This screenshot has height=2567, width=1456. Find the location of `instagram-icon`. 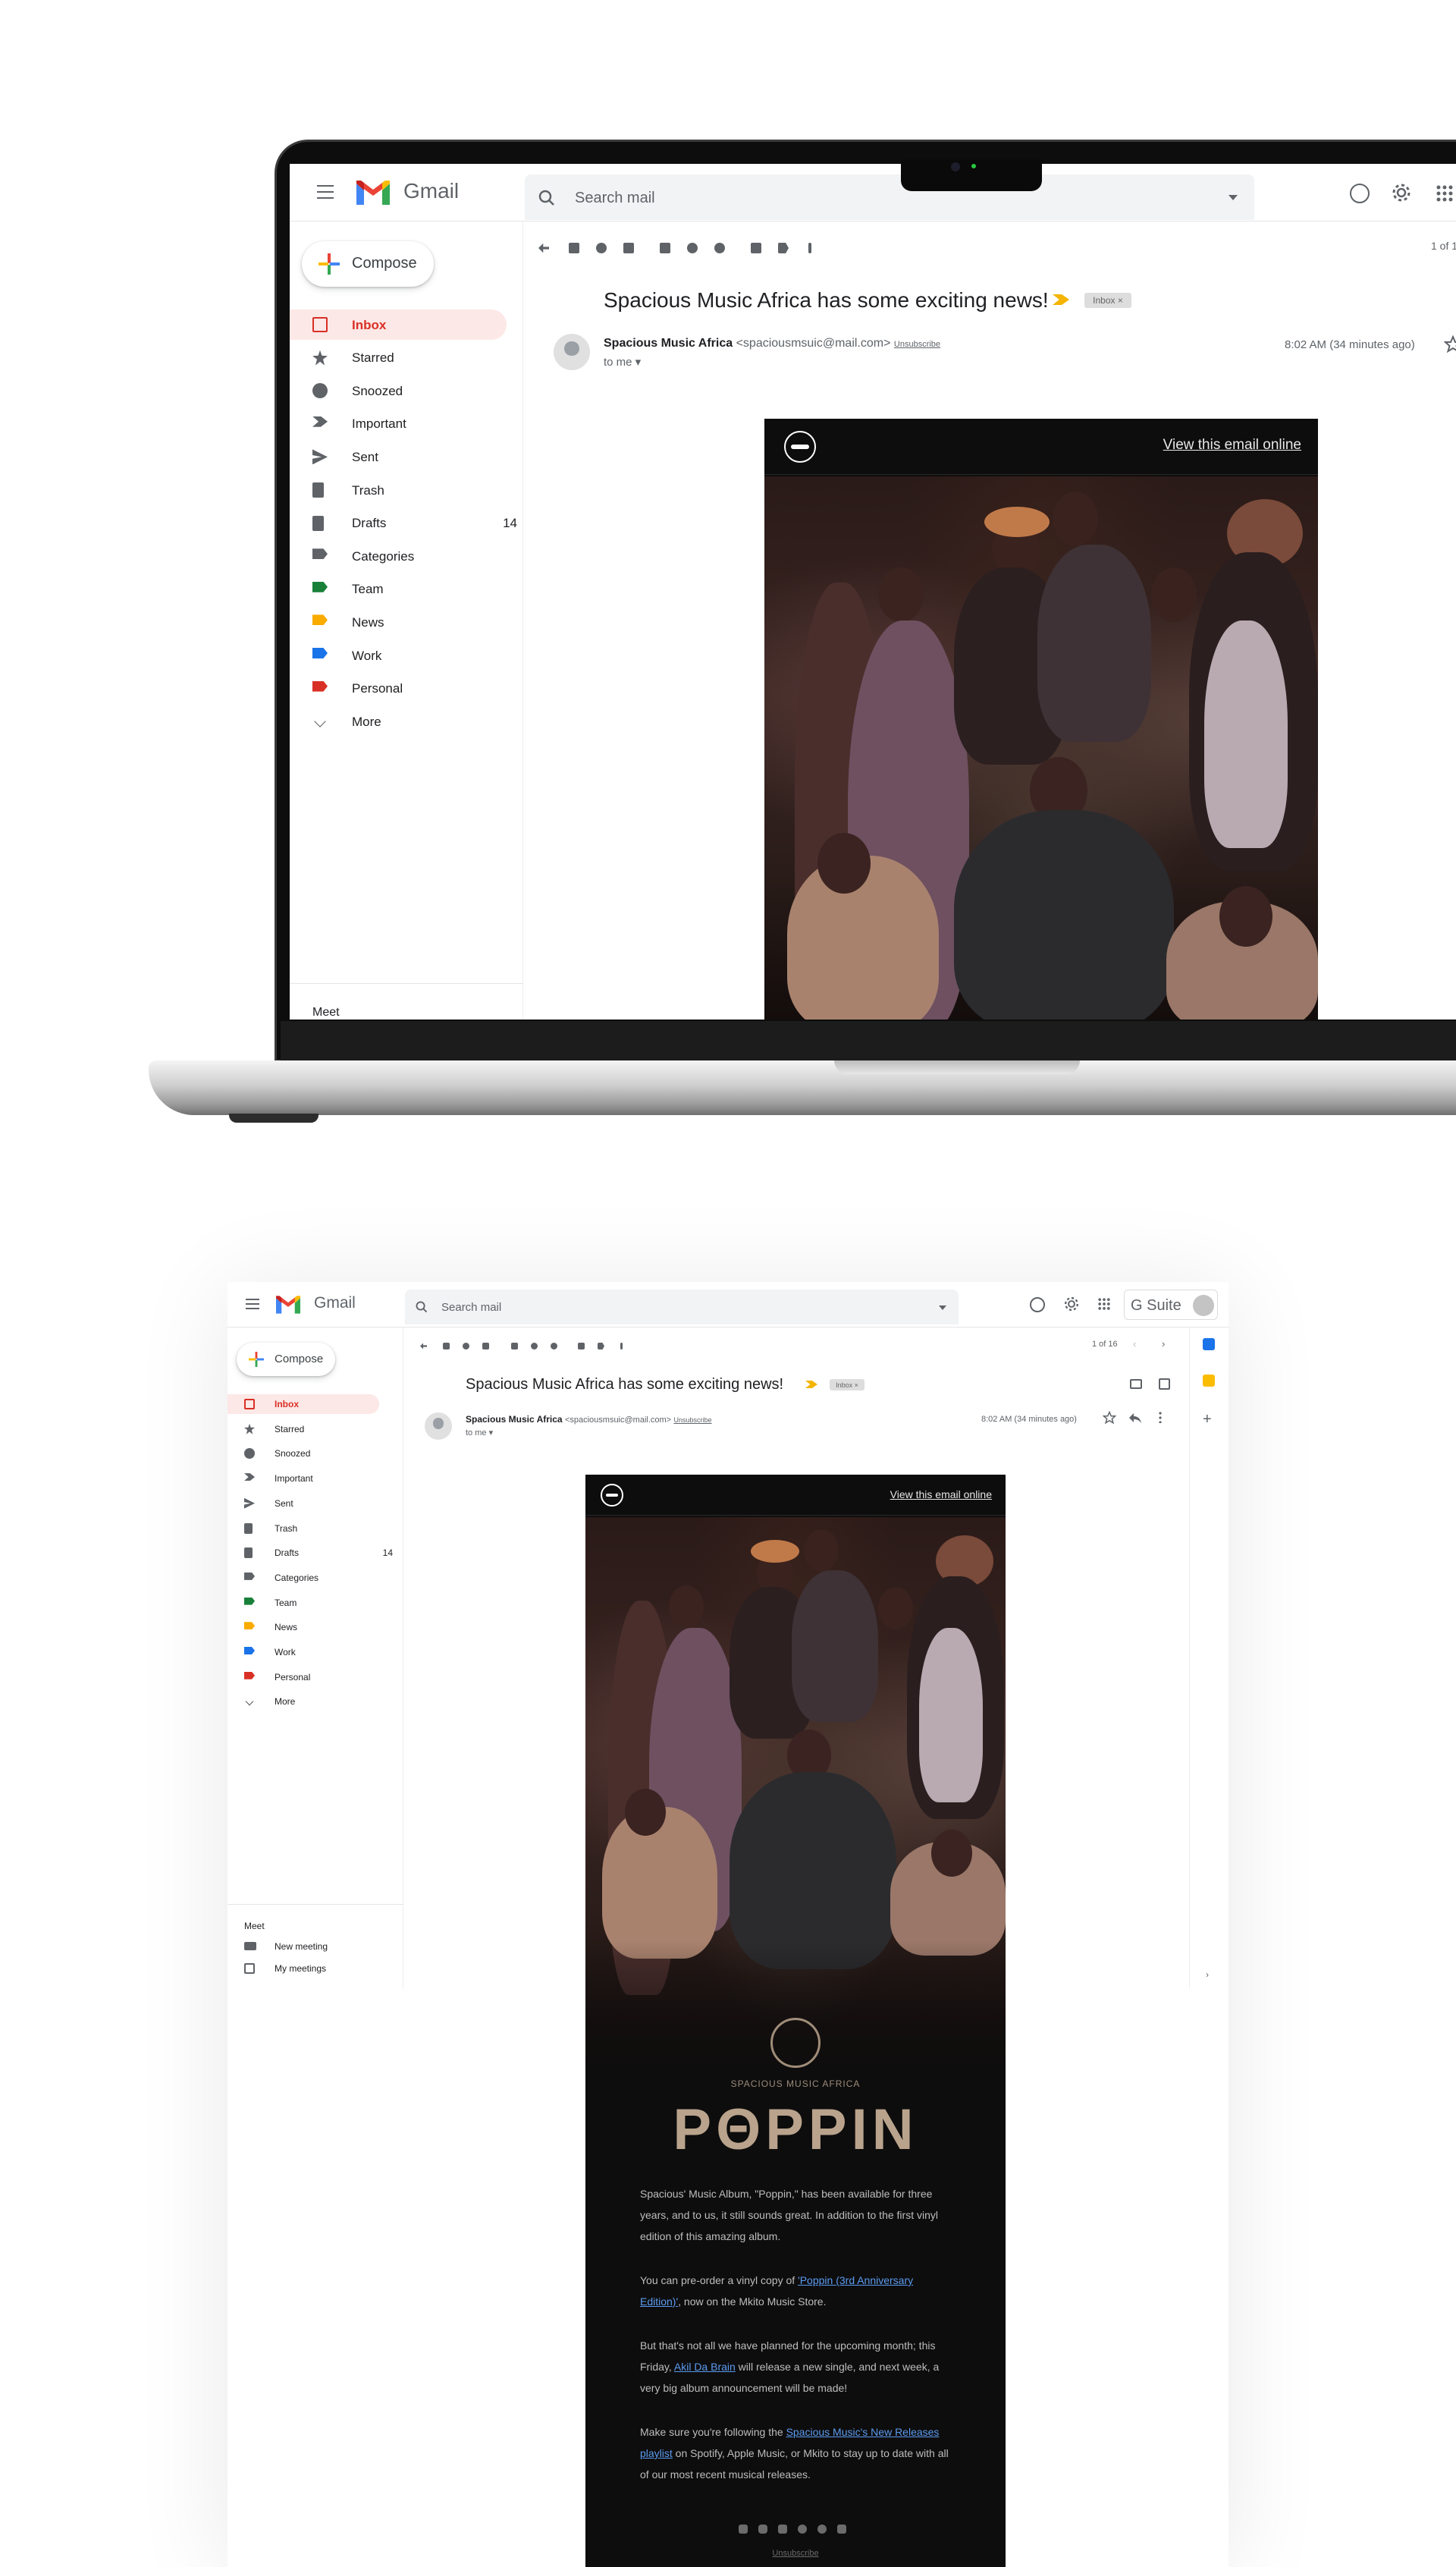

instagram-icon is located at coordinates (762, 2529).